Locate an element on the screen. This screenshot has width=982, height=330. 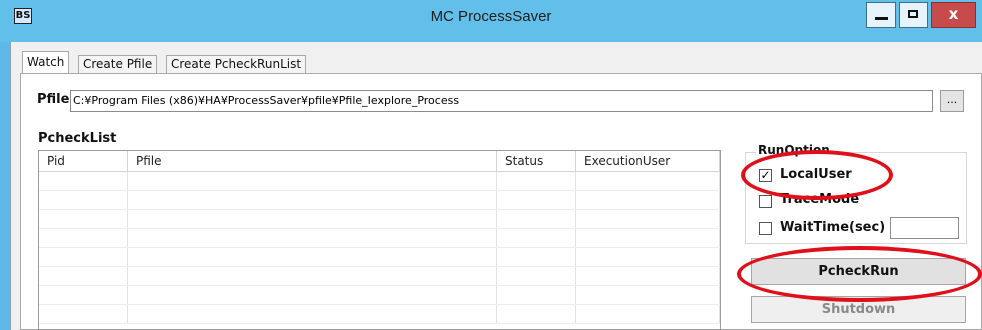
column-header-pid: Pid is located at coordinates (83, 161).